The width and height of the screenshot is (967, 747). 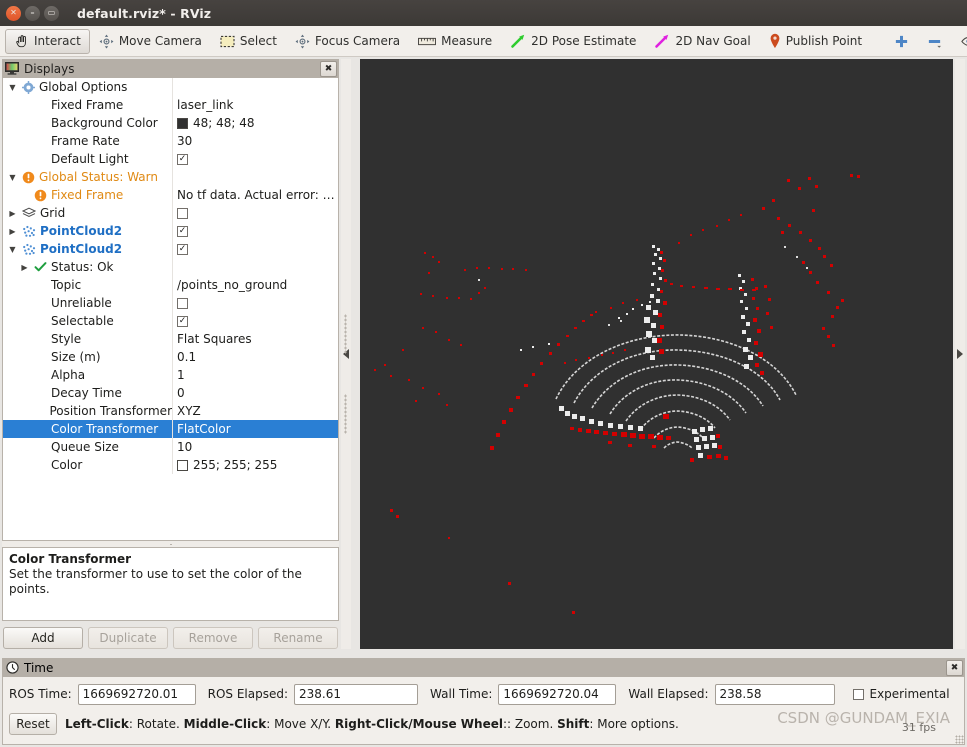 I want to click on tool-measure: Measure, so click(x=455, y=41).